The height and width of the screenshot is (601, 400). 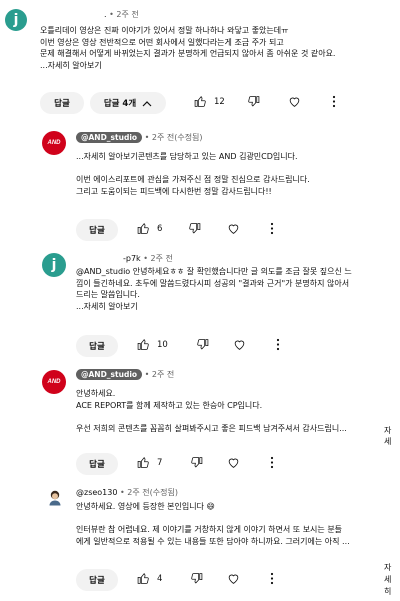 I want to click on comment-meta: . • 2주 전, so click(x=121, y=14).